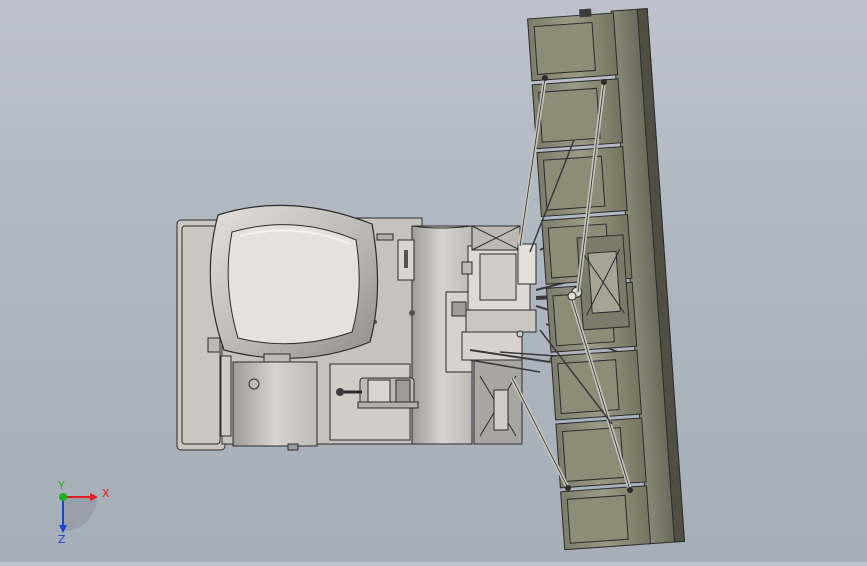 This screenshot has height=566, width=867. What do you see at coordinates (62, 539) in the screenshot?
I see `z-axis-label: Z` at bounding box center [62, 539].